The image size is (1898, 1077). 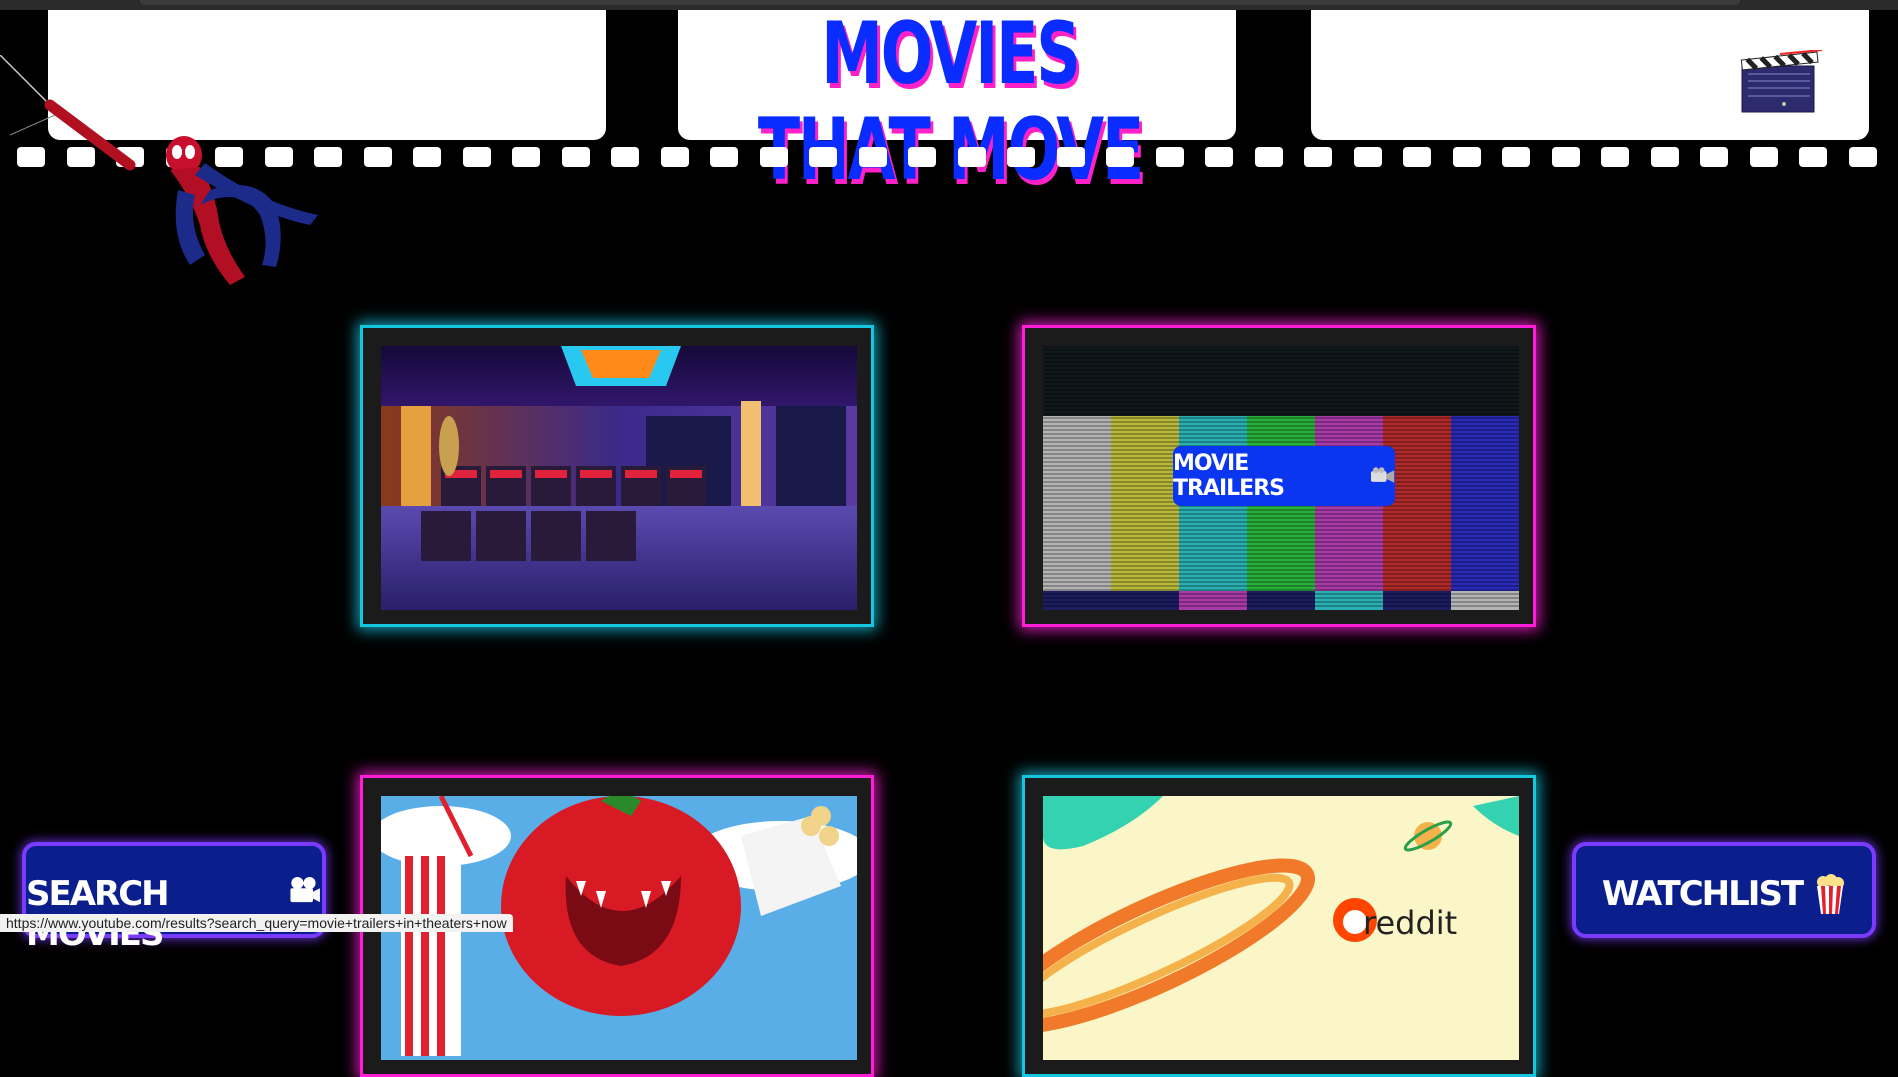 I want to click on movie-trailers-card: MOVIE TRAILERS, so click(x=1279, y=476).